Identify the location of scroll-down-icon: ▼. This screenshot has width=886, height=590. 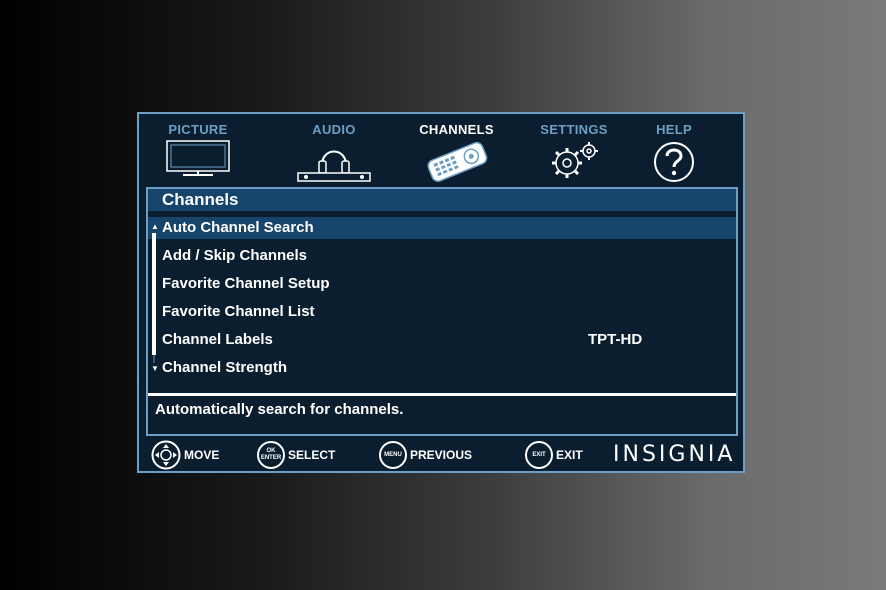
(155, 369).